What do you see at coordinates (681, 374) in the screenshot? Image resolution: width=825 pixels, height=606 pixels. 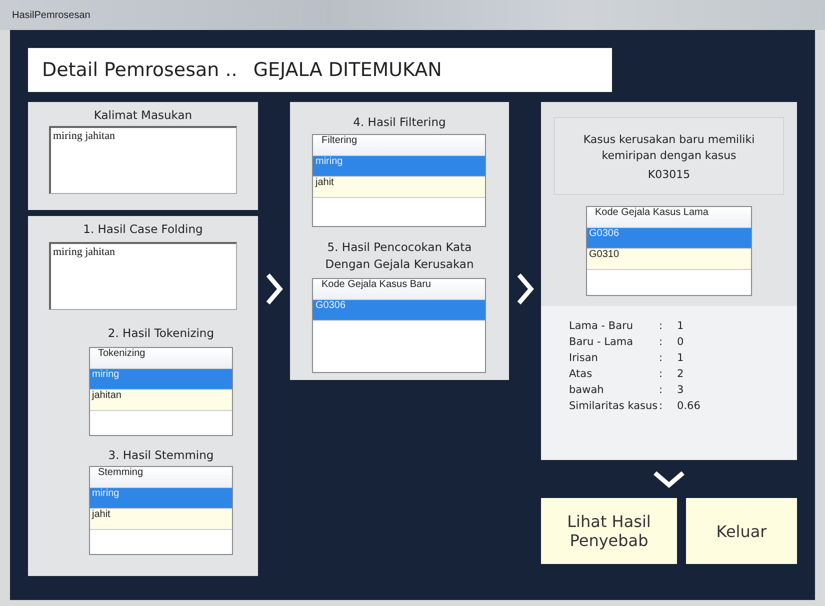 I see `stat-value: 2` at bounding box center [681, 374].